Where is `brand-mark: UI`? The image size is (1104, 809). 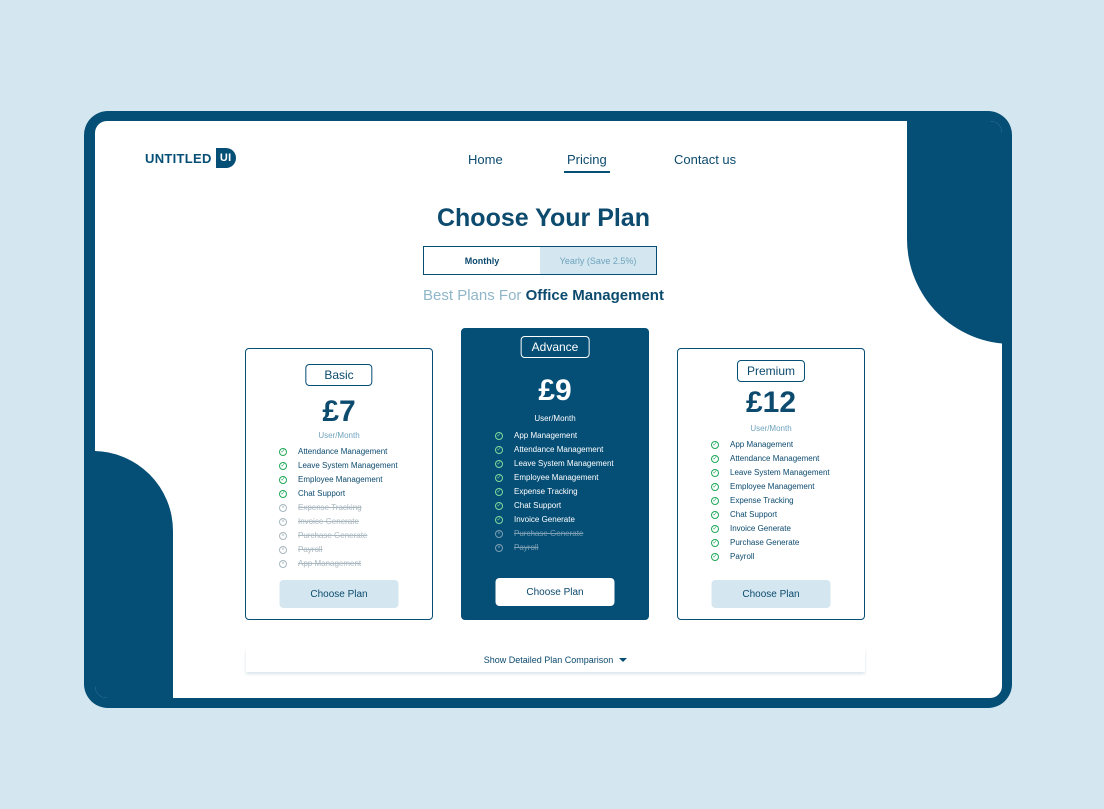
brand-mark: UI is located at coordinates (225, 158).